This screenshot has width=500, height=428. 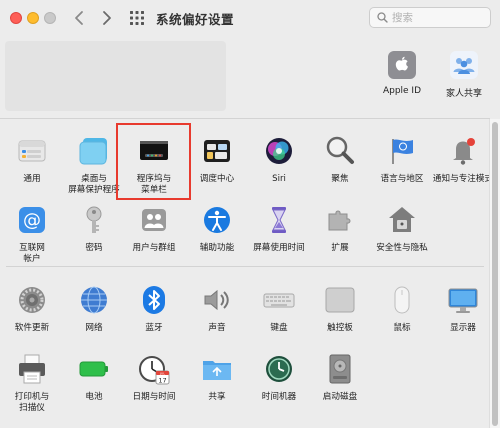 I want to click on pane-label: 鼠标, so click(x=402, y=328).